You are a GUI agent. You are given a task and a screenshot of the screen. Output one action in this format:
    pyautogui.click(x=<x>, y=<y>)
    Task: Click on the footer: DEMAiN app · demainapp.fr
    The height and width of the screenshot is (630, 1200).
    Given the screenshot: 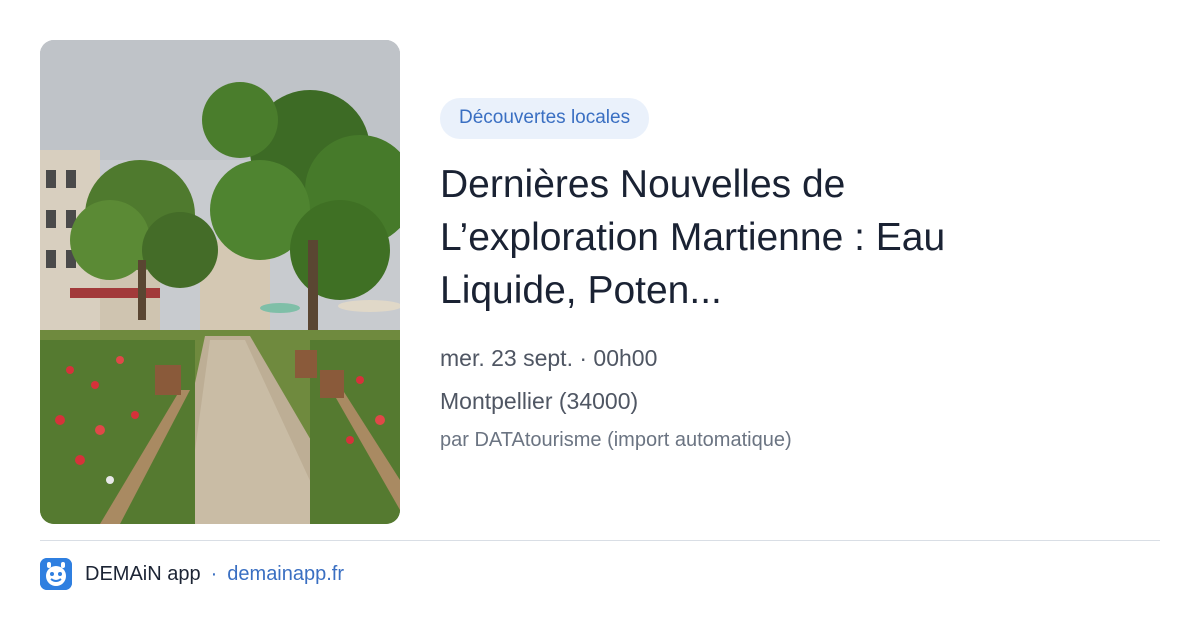 What is the action you would take?
    pyautogui.click(x=192, y=574)
    